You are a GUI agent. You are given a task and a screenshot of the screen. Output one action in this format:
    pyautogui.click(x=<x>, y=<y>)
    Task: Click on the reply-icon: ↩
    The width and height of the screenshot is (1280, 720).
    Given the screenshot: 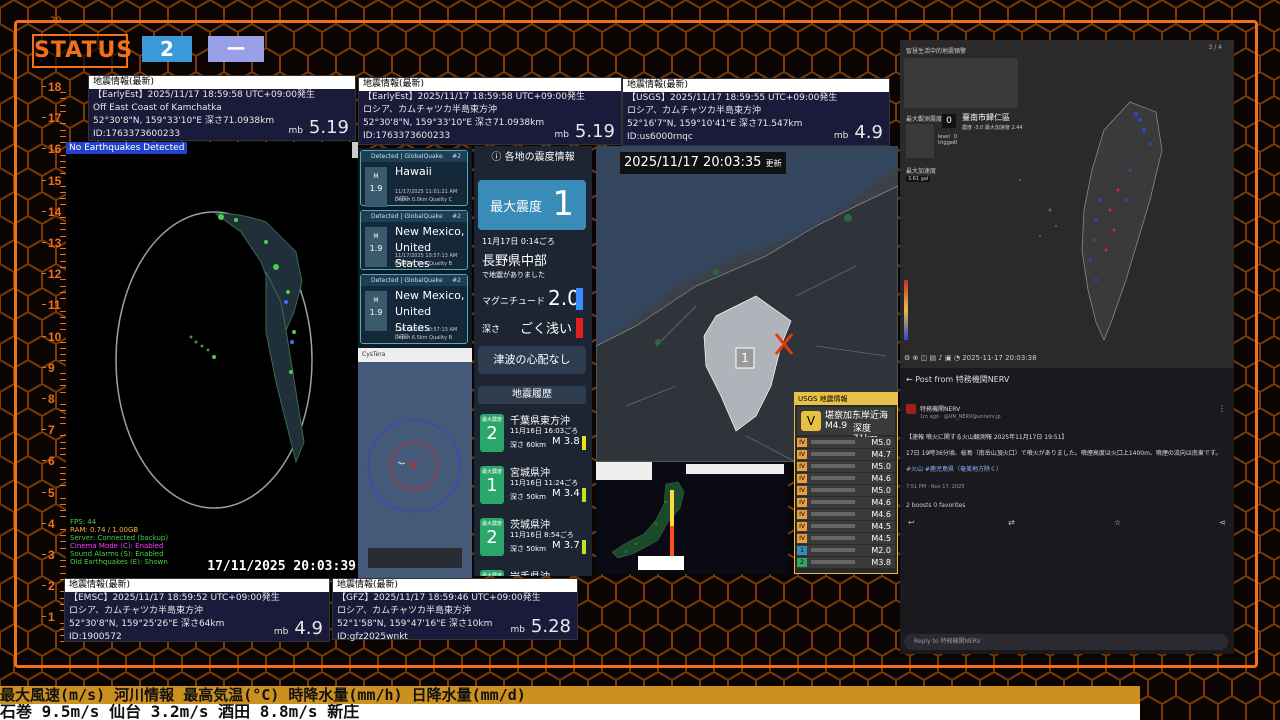 What is the action you would take?
    pyautogui.click(x=911, y=522)
    